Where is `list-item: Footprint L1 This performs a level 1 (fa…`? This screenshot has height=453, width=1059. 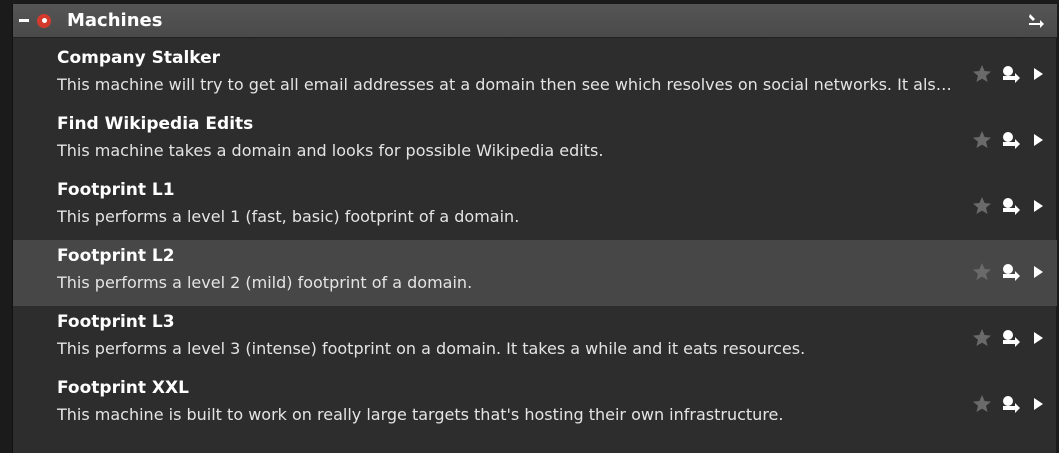 list-item: Footprint L1 This performs a level 1 (fa… is located at coordinates (535, 207).